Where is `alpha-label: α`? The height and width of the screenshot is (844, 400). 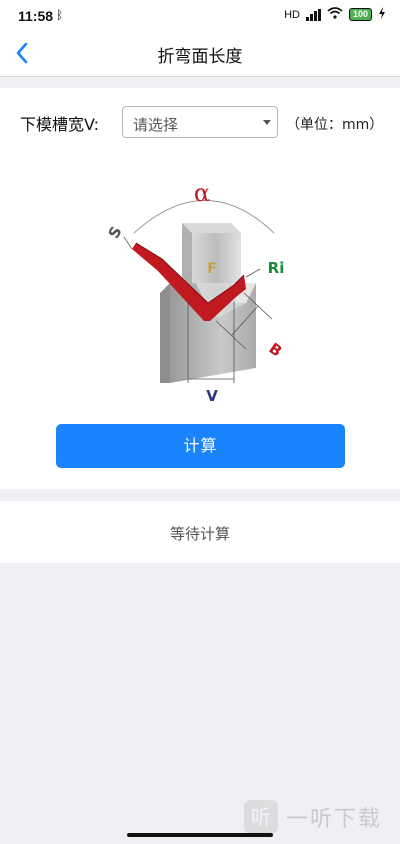 alpha-label: α is located at coordinates (202, 193).